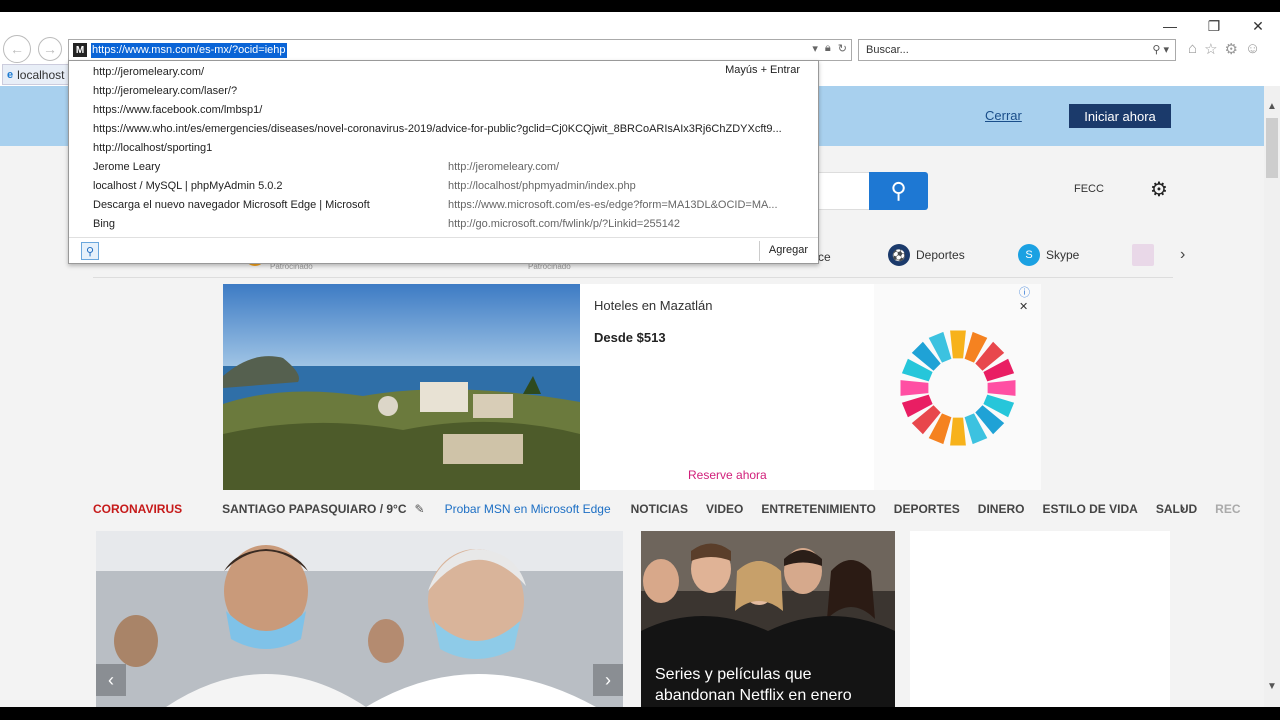 The height and width of the screenshot is (720, 1280). What do you see at coordinates (1272, 106) in the screenshot?
I see `scroll-up-icon: ▲` at bounding box center [1272, 106].